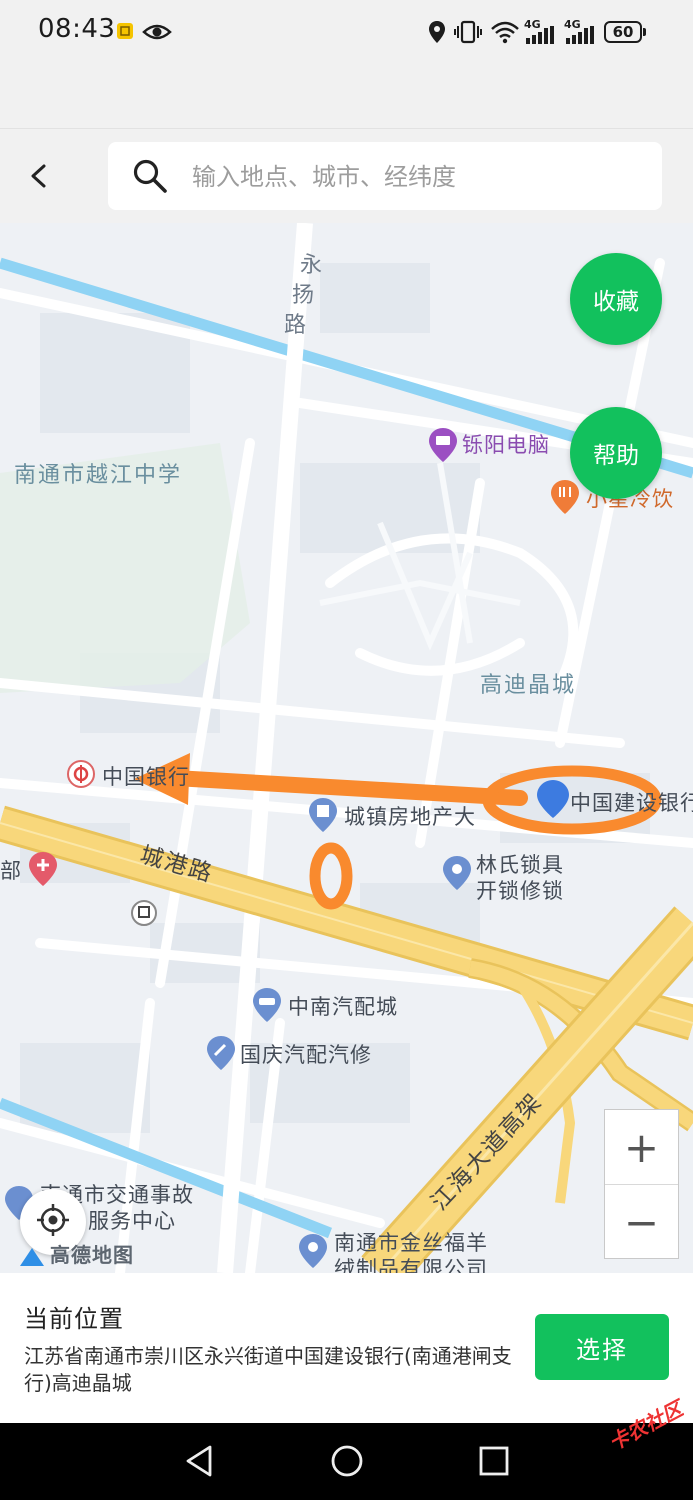 Image resolution: width=693 pixels, height=1500 pixels. Describe the element at coordinates (313, 1253) in the screenshot. I see `company-pin-icon` at that location.